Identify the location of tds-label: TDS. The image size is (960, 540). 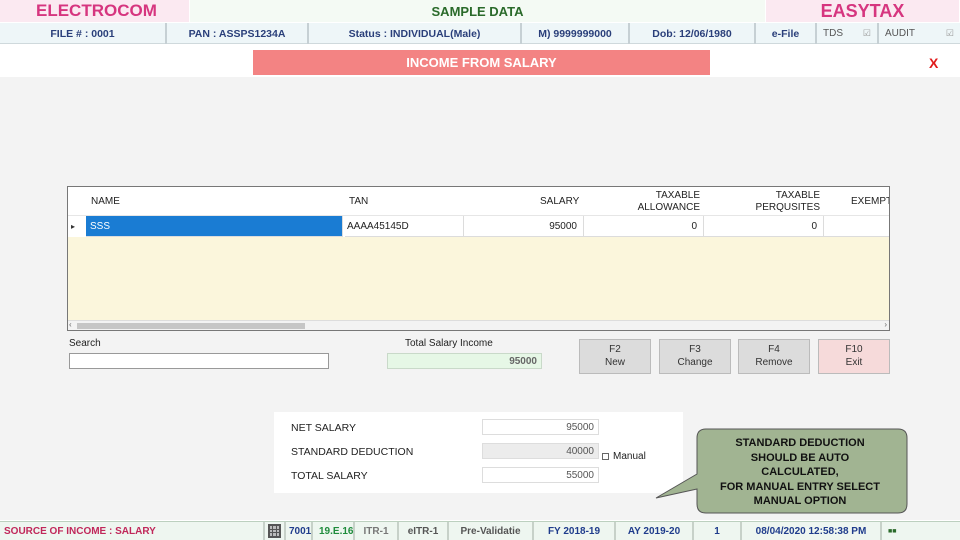
(833, 33).